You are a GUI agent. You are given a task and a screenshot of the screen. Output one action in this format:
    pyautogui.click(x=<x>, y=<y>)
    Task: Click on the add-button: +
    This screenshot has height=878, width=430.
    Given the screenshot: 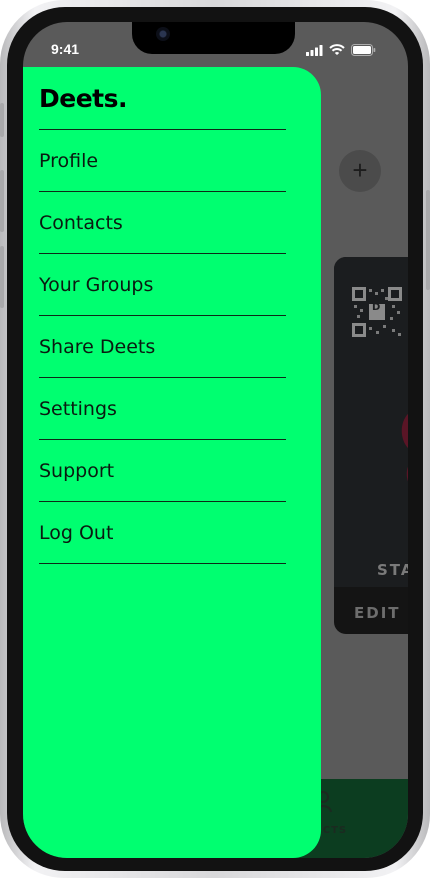 What is the action you would take?
    pyautogui.click(x=360, y=171)
    